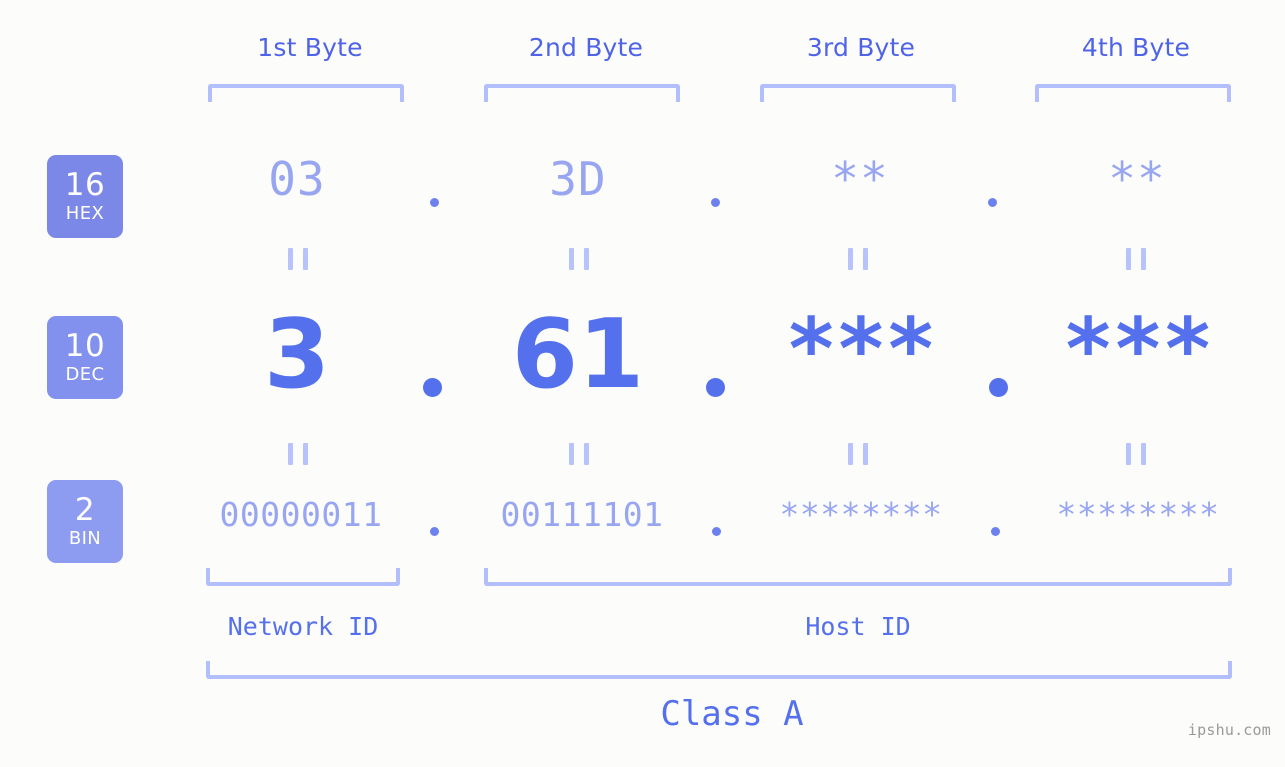  What do you see at coordinates (586, 47) in the screenshot?
I see `byte-header-2: 2nd Byte` at bounding box center [586, 47].